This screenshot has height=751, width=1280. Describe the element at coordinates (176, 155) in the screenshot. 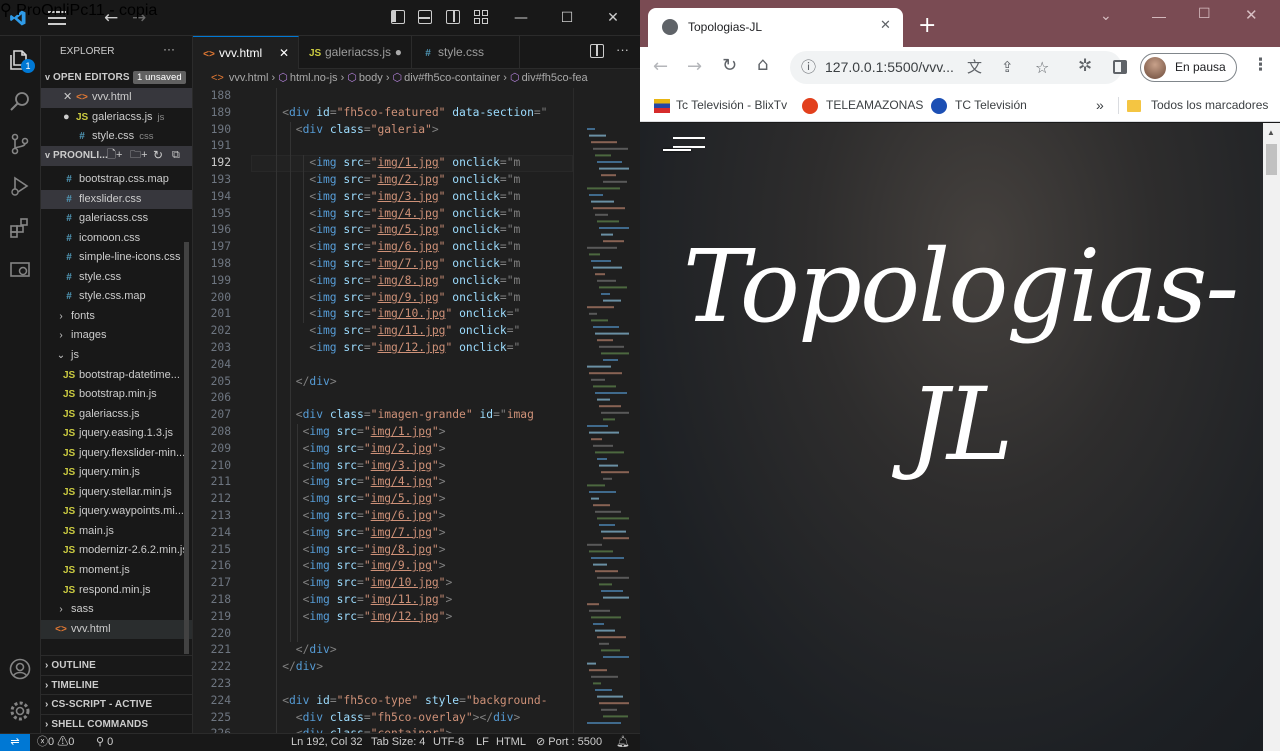

I see `collapse-all-icon: ⧉` at that location.